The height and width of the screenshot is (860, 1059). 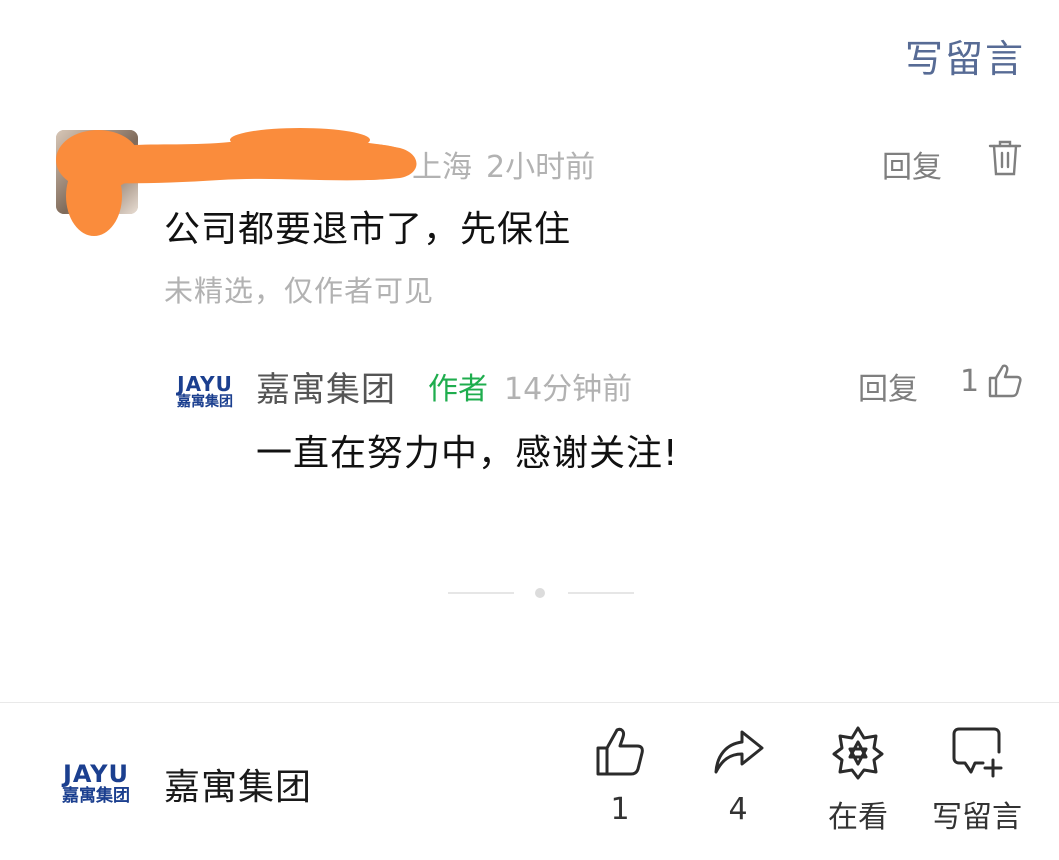 What do you see at coordinates (238, 784) in the screenshot?
I see `account-name: 嘉寓集团` at bounding box center [238, 784].